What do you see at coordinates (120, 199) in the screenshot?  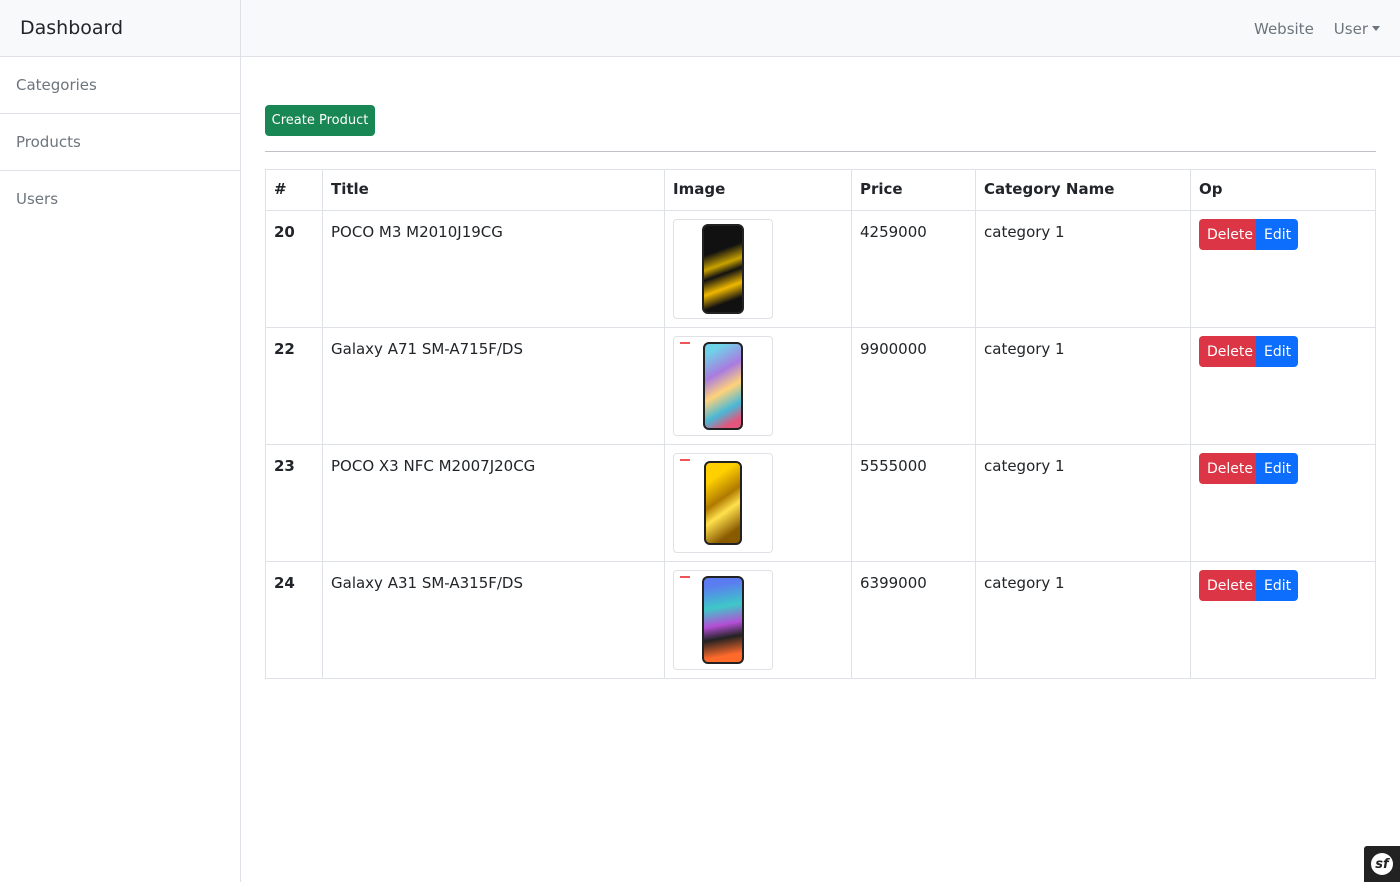 I see `sidebar-item-users: Users` at bounding box center [120, 199].